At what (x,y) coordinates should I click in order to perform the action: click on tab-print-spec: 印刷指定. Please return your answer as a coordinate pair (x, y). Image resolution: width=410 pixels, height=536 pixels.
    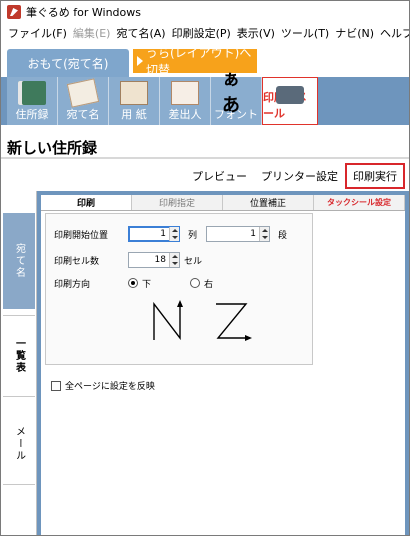
    Looking at the image, I should click on (177, 202).